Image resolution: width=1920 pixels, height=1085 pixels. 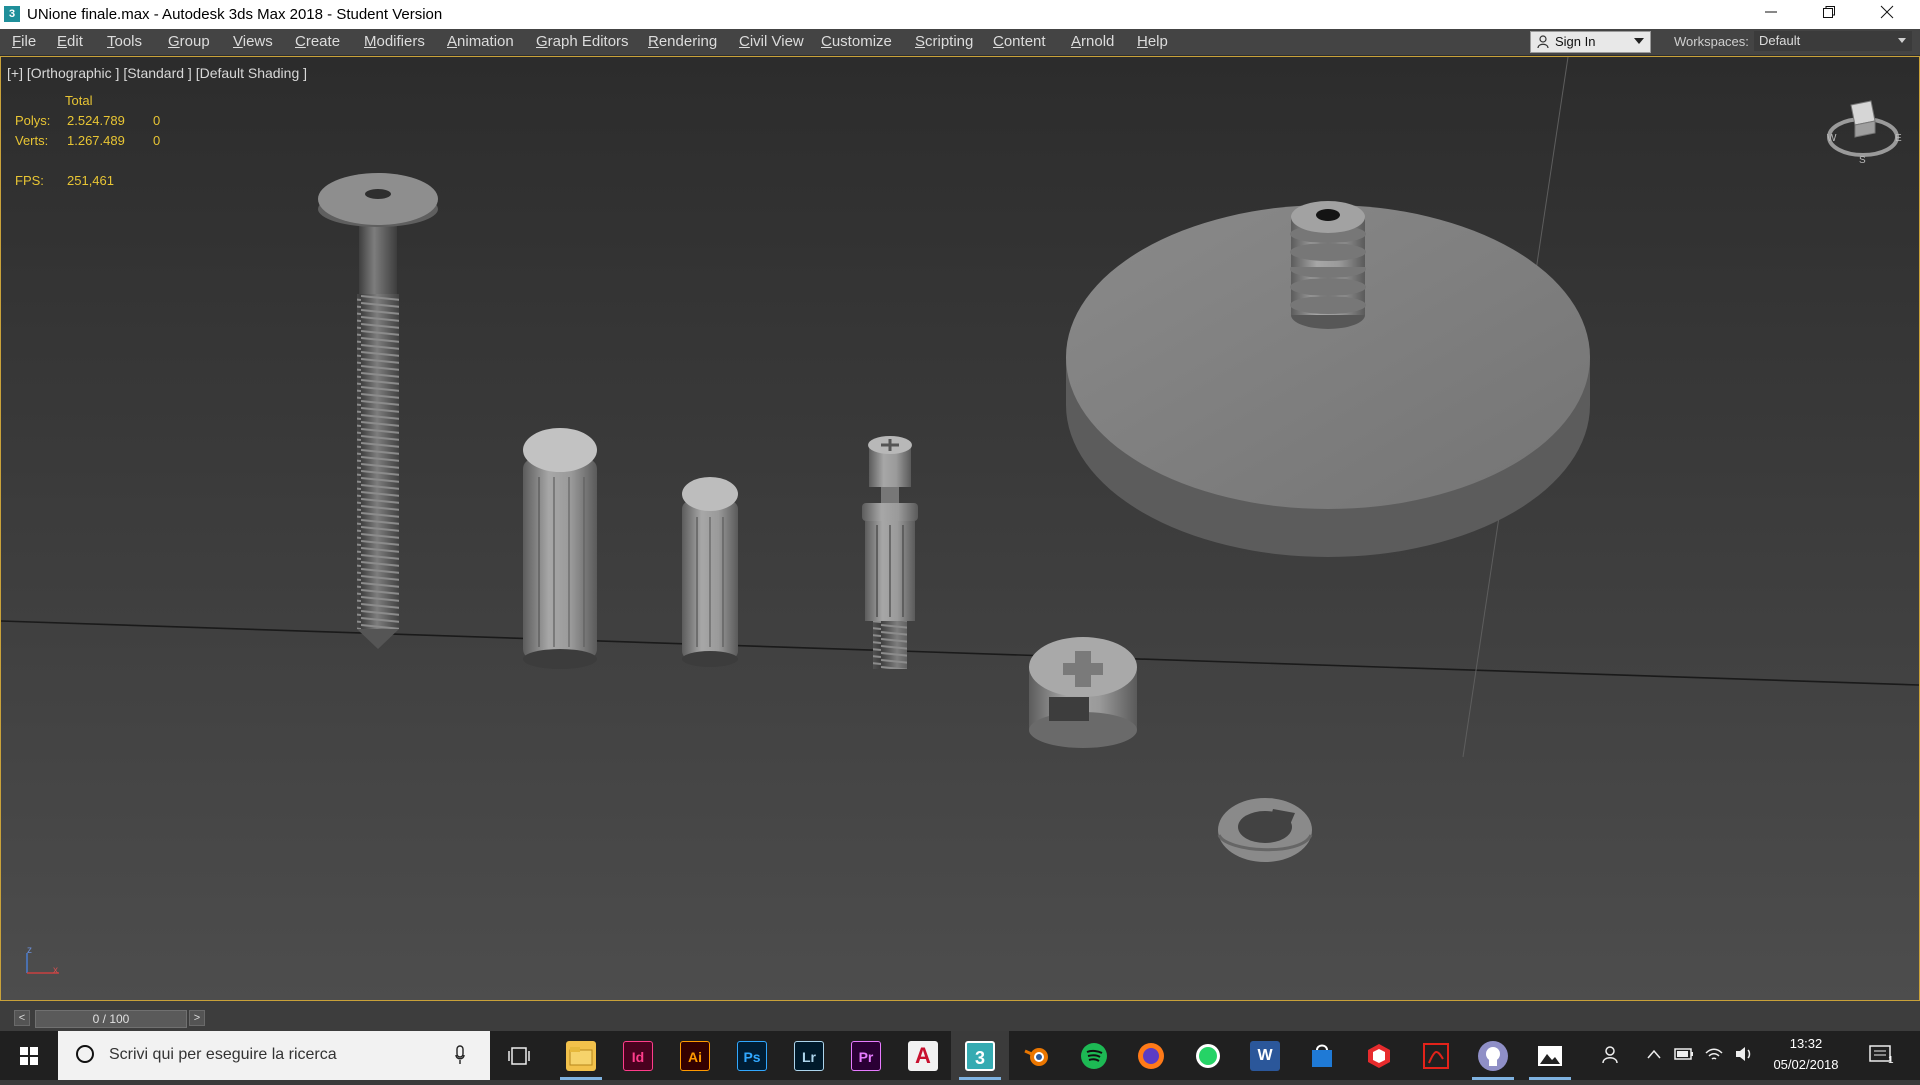 I want to click on menu-help: Help, so click(x=1152, y=42).